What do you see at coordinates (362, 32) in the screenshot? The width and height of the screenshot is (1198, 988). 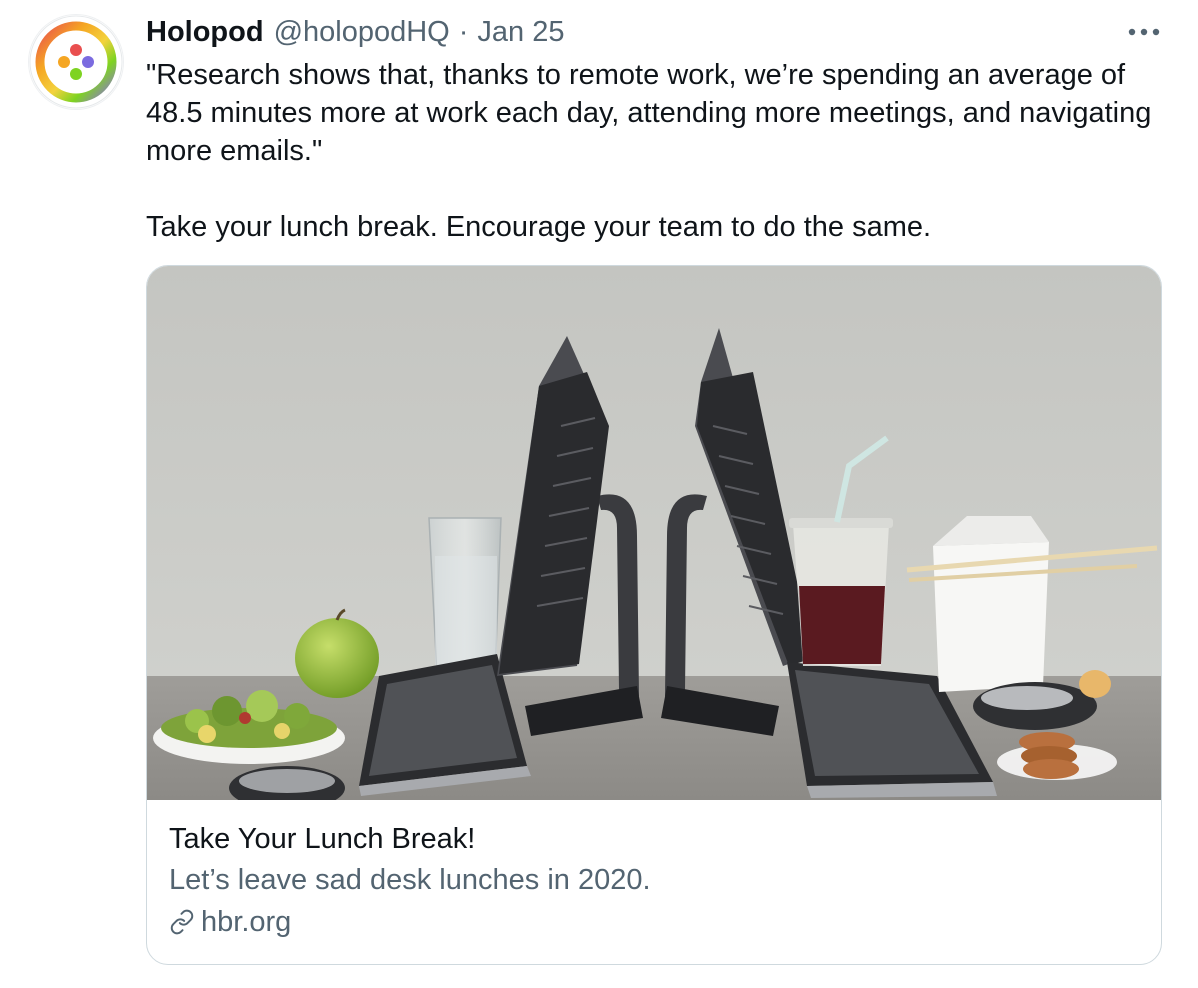 I see `author-handle: @holopodHQ` at bounding box center [362, 32].